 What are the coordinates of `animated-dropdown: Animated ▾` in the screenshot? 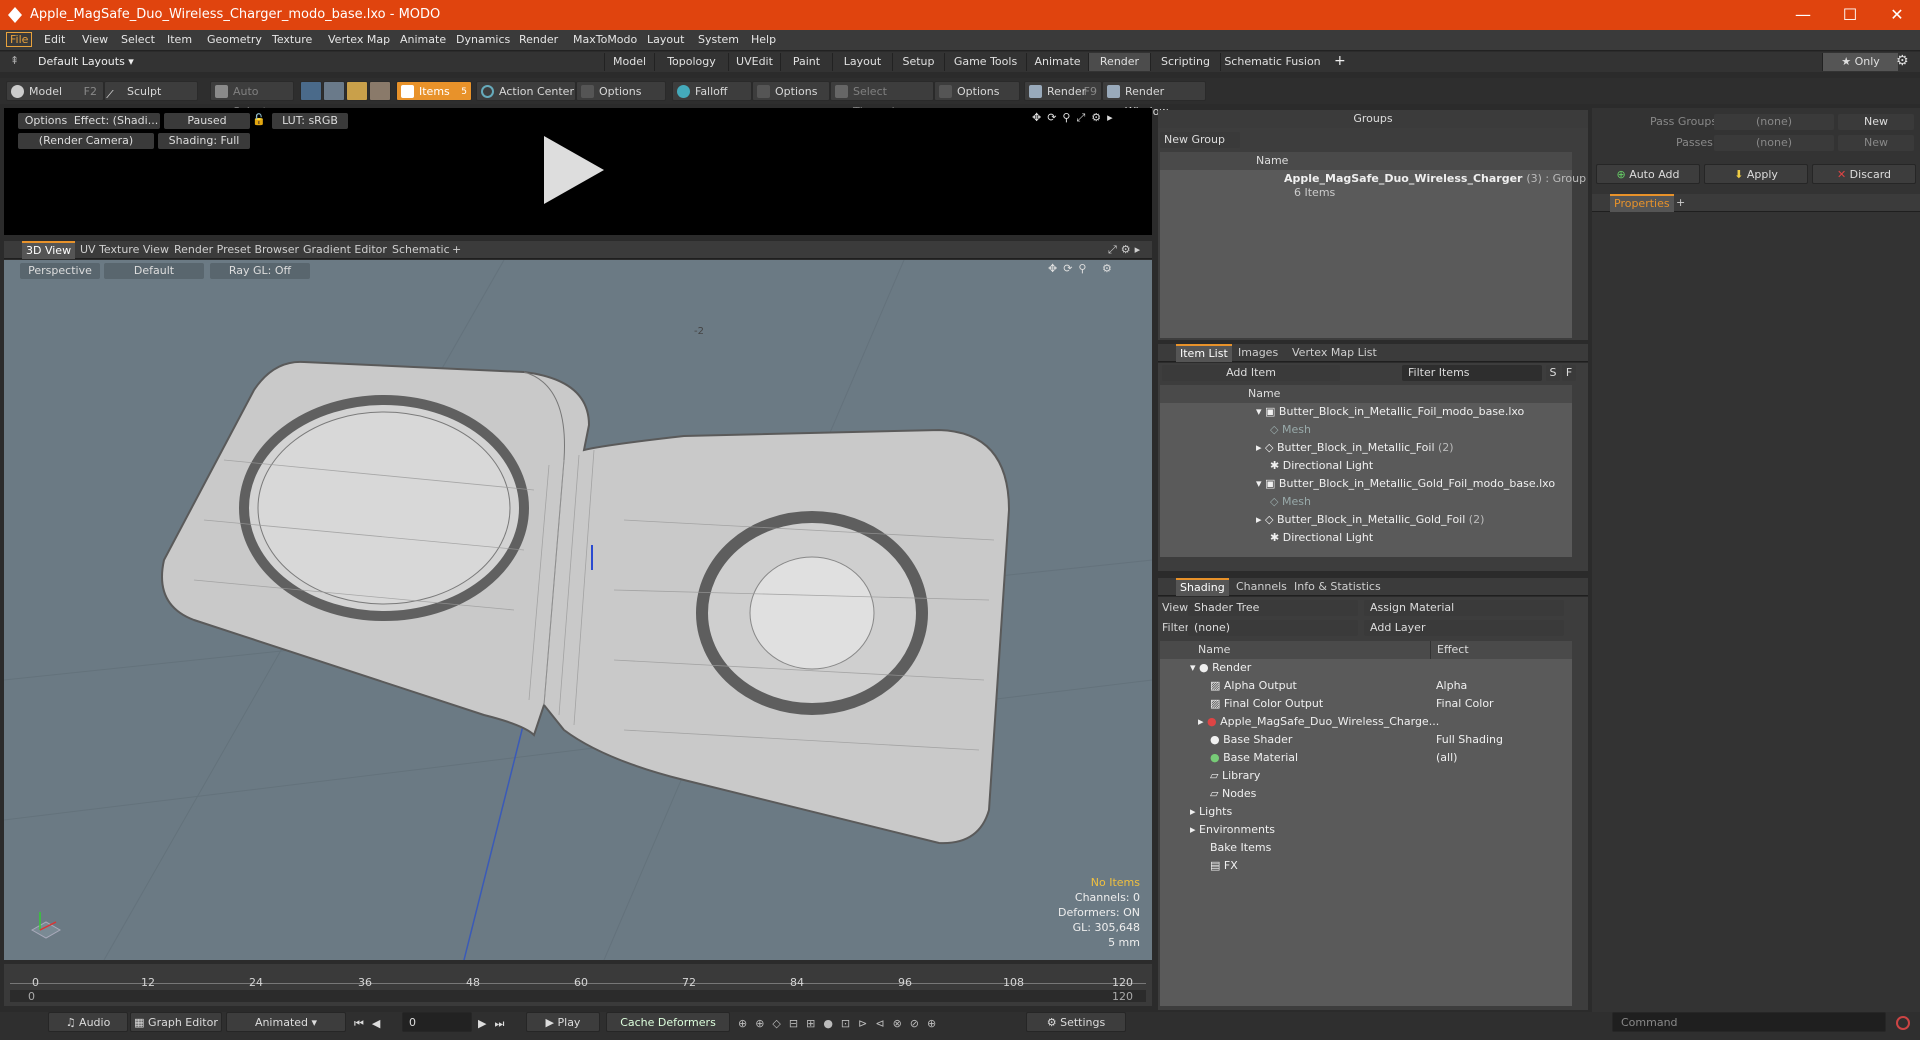 It's located at (286, 1022).